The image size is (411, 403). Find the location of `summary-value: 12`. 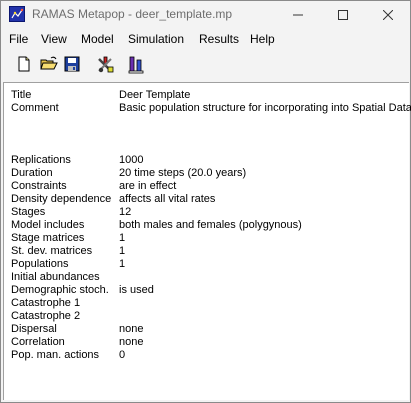

summary-value: 12 is located at coordinates (125, 212).